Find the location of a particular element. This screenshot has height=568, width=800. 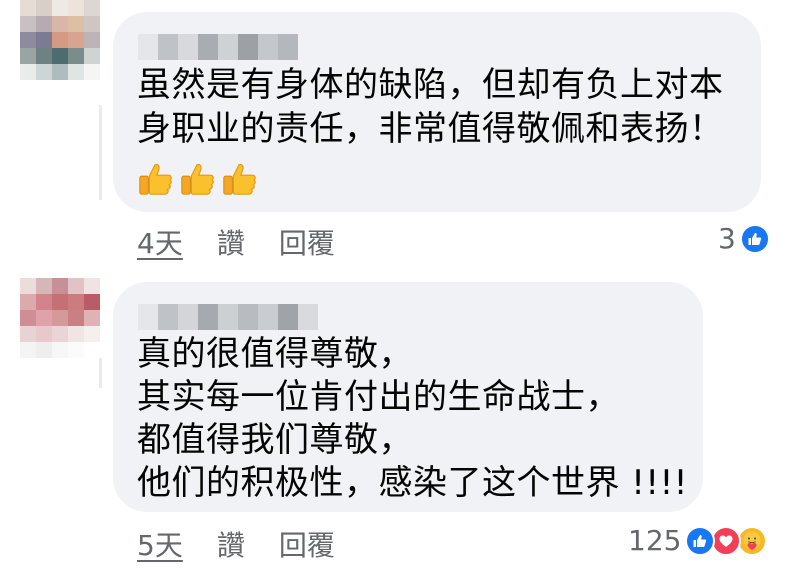

comment-timestamp-link: 4天 is located at coordinates (160, 242).